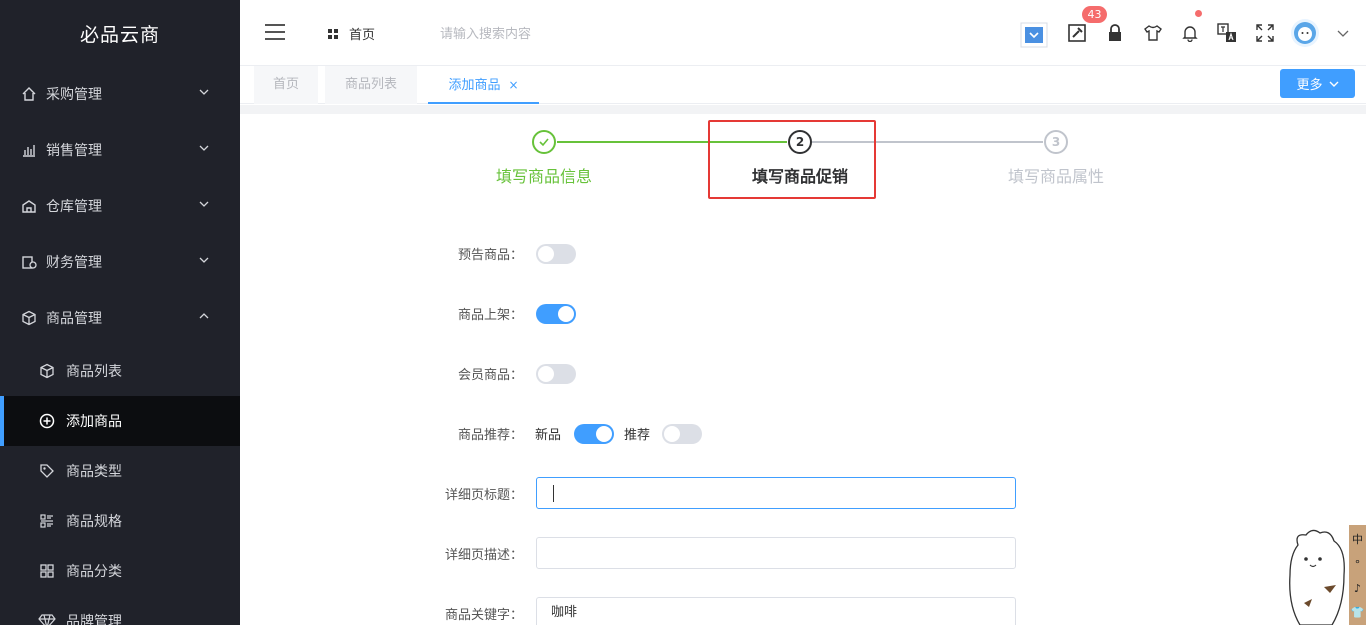 Image resolution: width=1366 pixels, height=625 pixels. What do you see at coordinates (29, 150) in the screenshot?
I see `bar-chart-icon` at bounding box center [29, 150].